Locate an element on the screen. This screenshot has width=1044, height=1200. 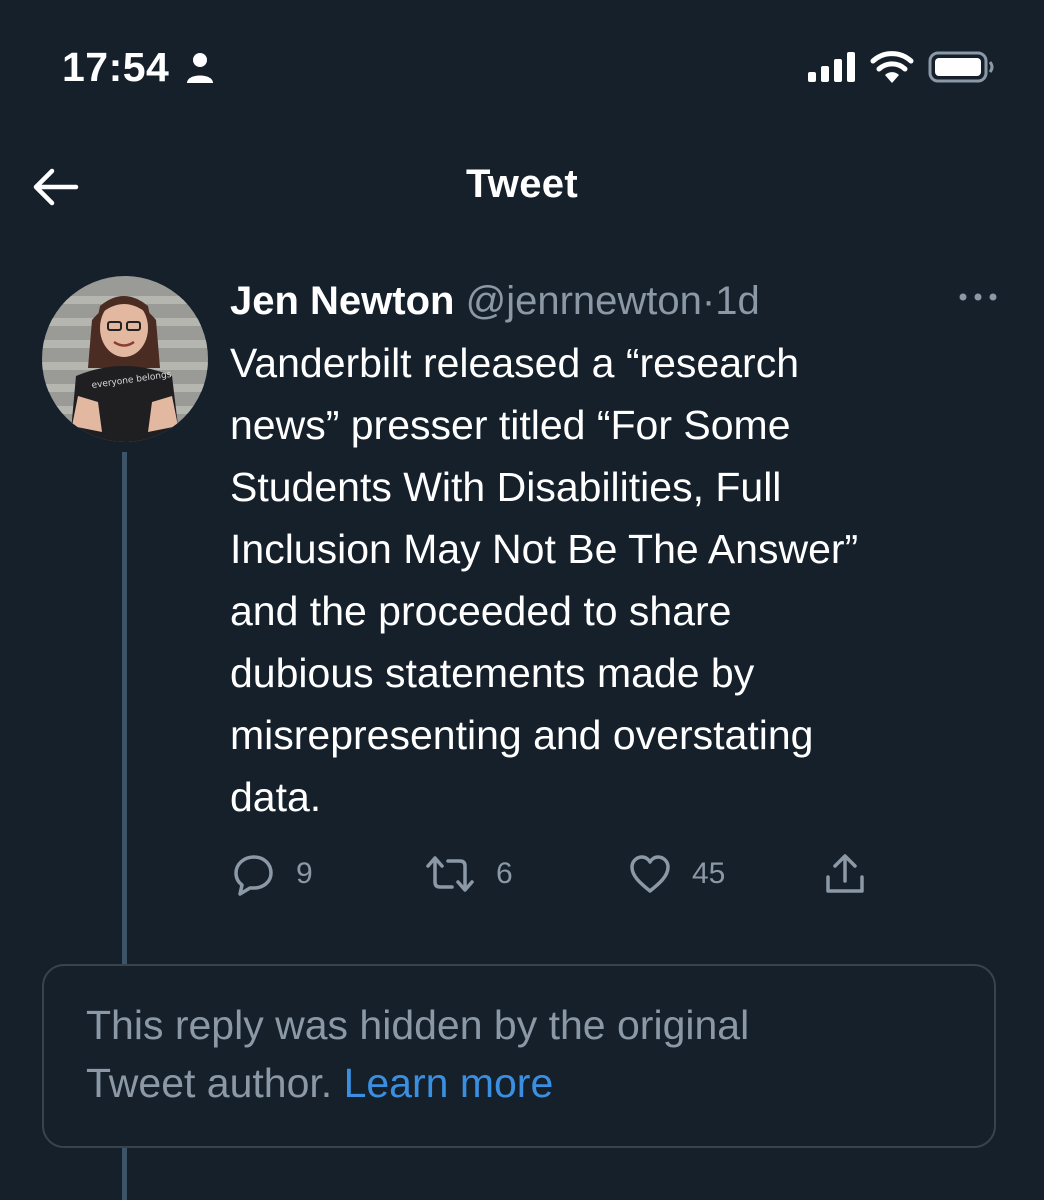
wifi-icon is located at coordinates (892, 67).